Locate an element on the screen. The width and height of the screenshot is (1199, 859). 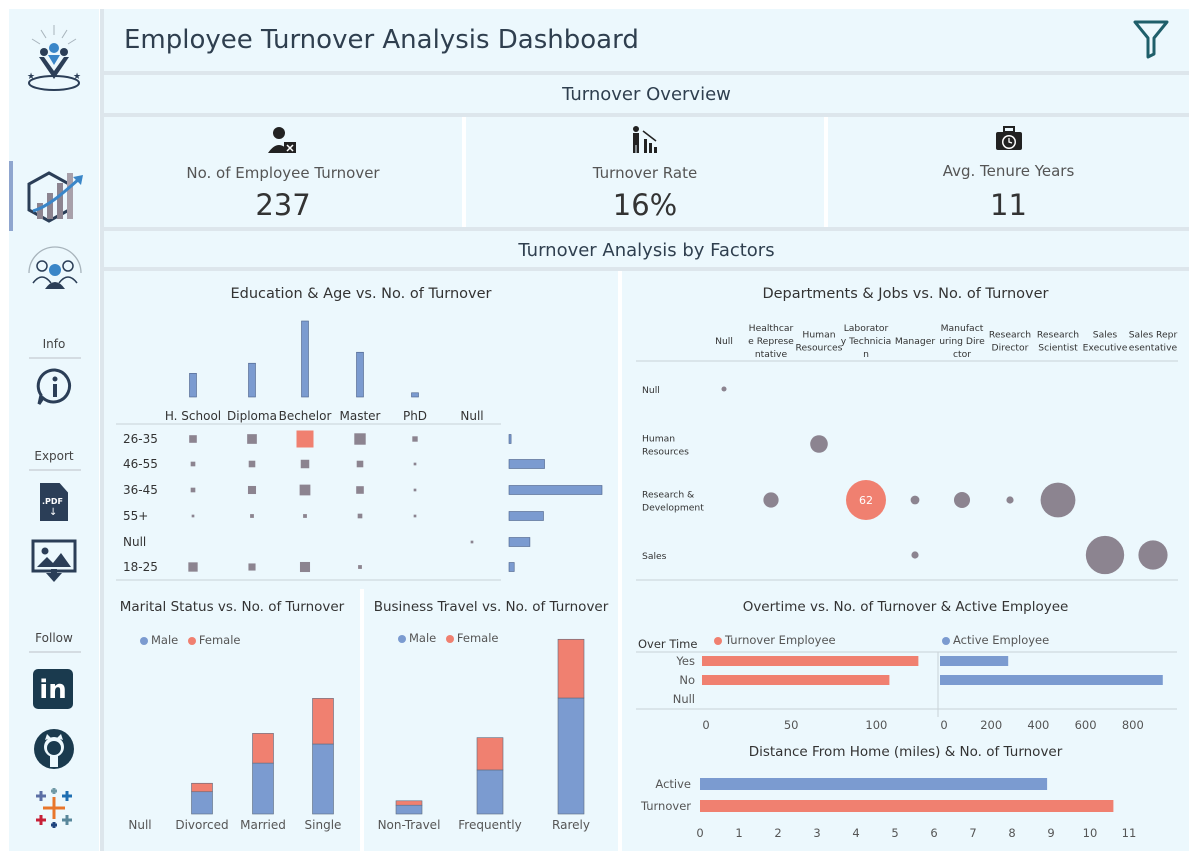
tick-label: 1 is located at coordinates (738, 833).